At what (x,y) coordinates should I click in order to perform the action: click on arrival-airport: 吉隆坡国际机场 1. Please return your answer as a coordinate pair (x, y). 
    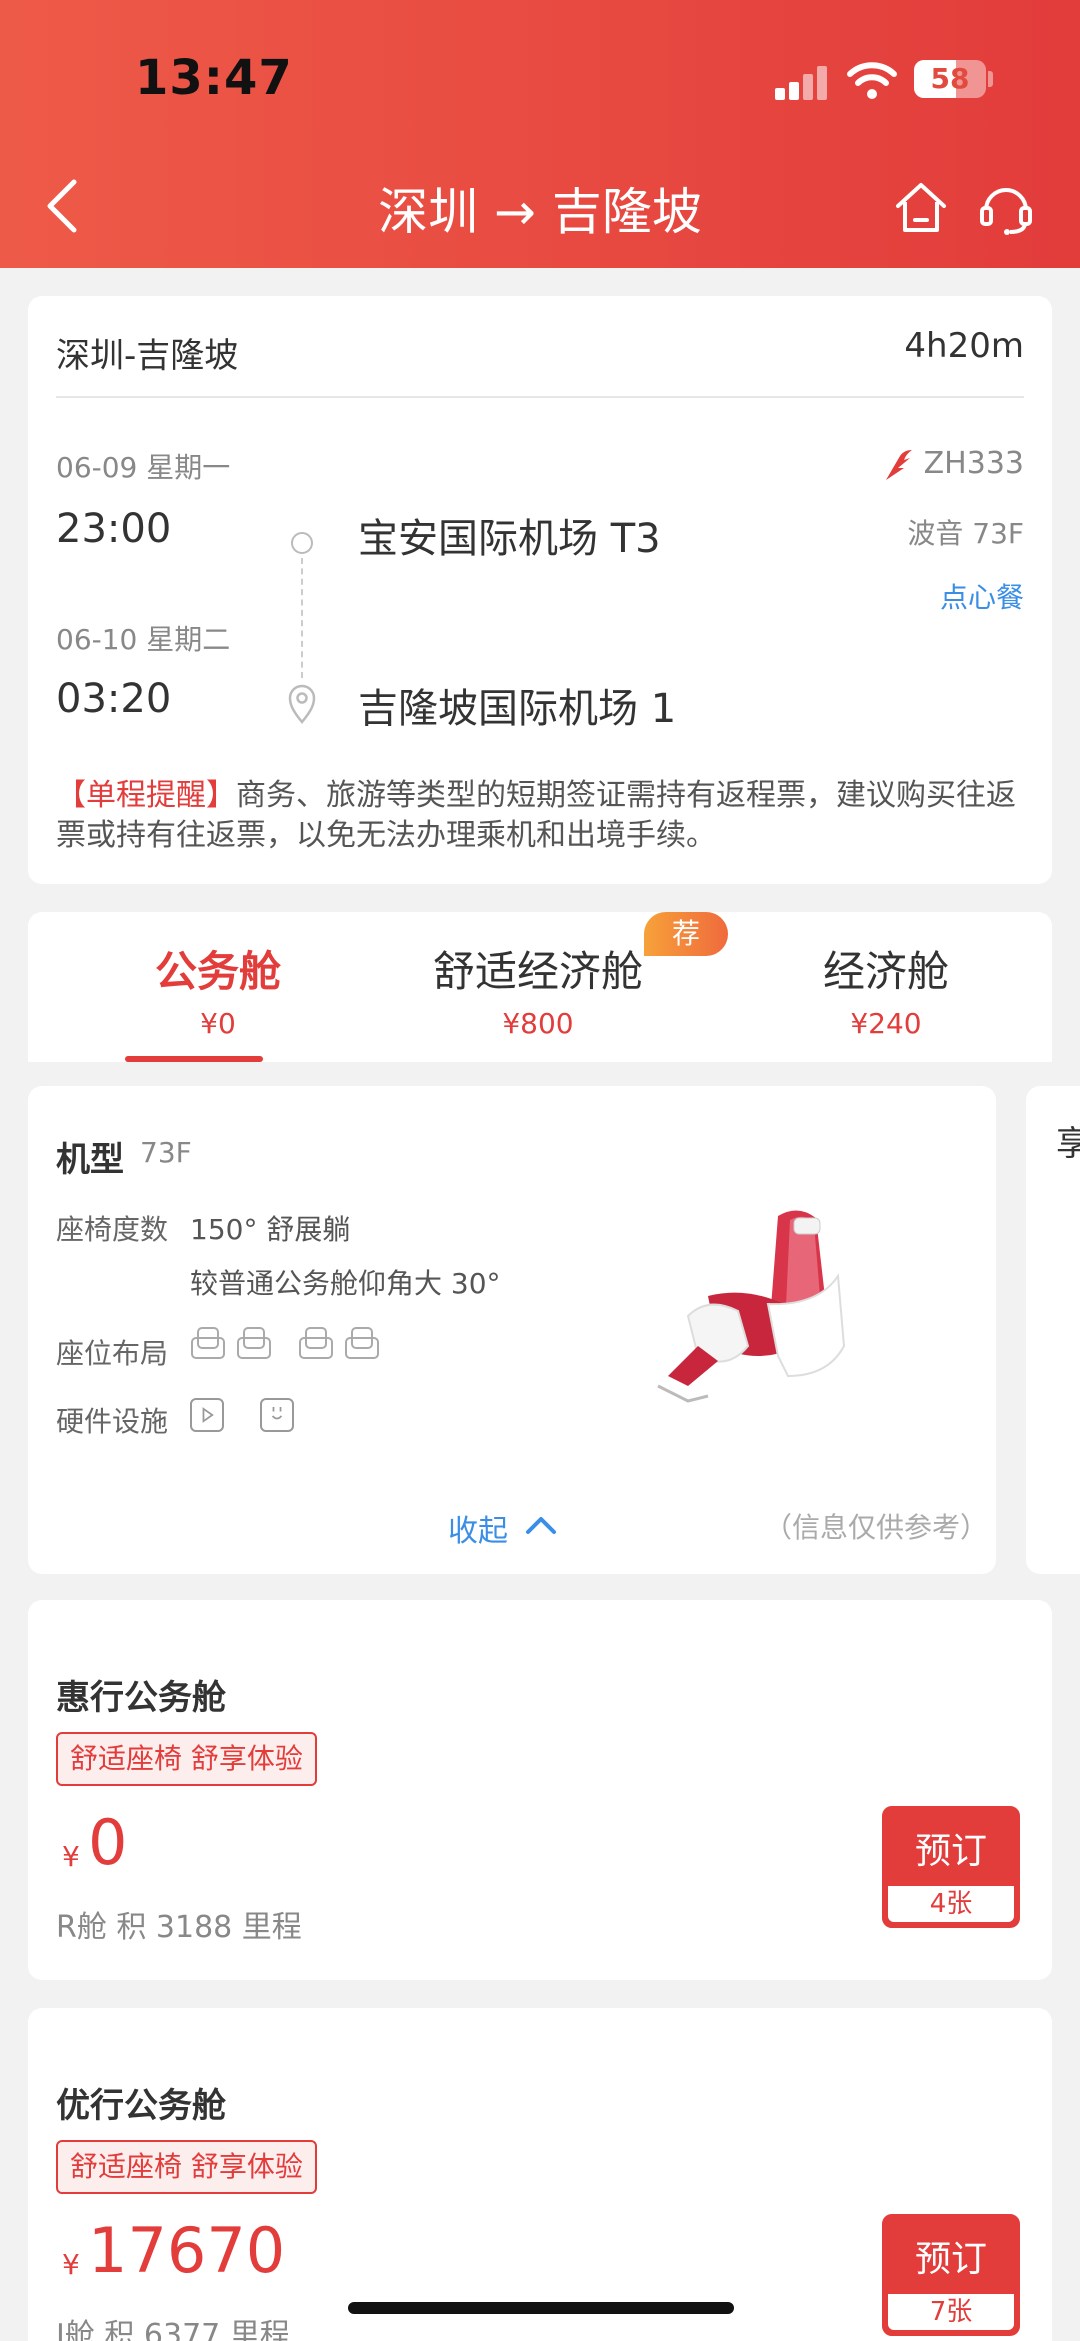
    Looking at the image, I should click on (517, 709).